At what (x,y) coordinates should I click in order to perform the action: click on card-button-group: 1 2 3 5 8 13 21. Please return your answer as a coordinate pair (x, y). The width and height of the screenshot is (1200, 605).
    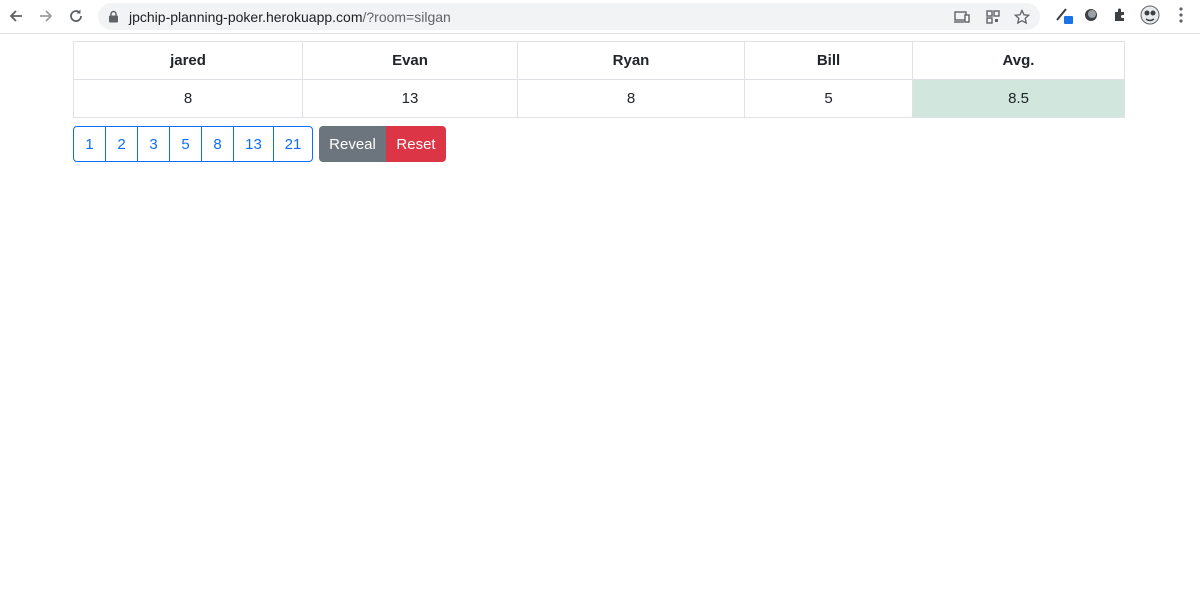
    Looking at the image, I should click on (193, 144).